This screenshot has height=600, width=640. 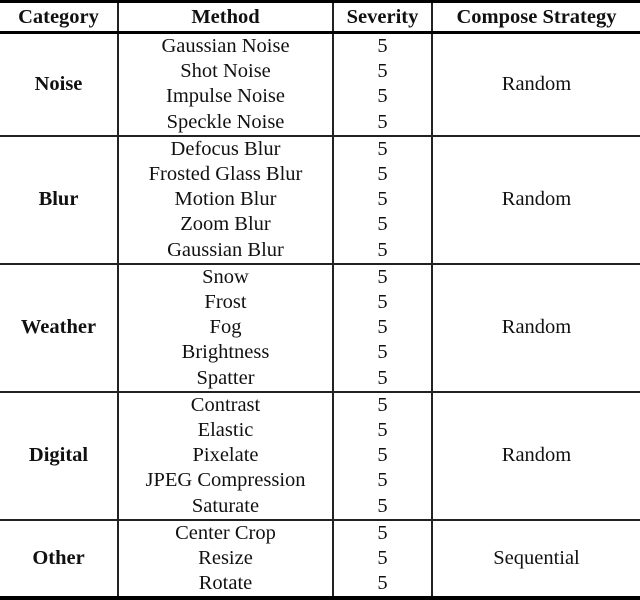 What do you see at coordinates (225, 378) in the screenshot?
I see `method-cell: Spatter` at bounding box center [225, 378].